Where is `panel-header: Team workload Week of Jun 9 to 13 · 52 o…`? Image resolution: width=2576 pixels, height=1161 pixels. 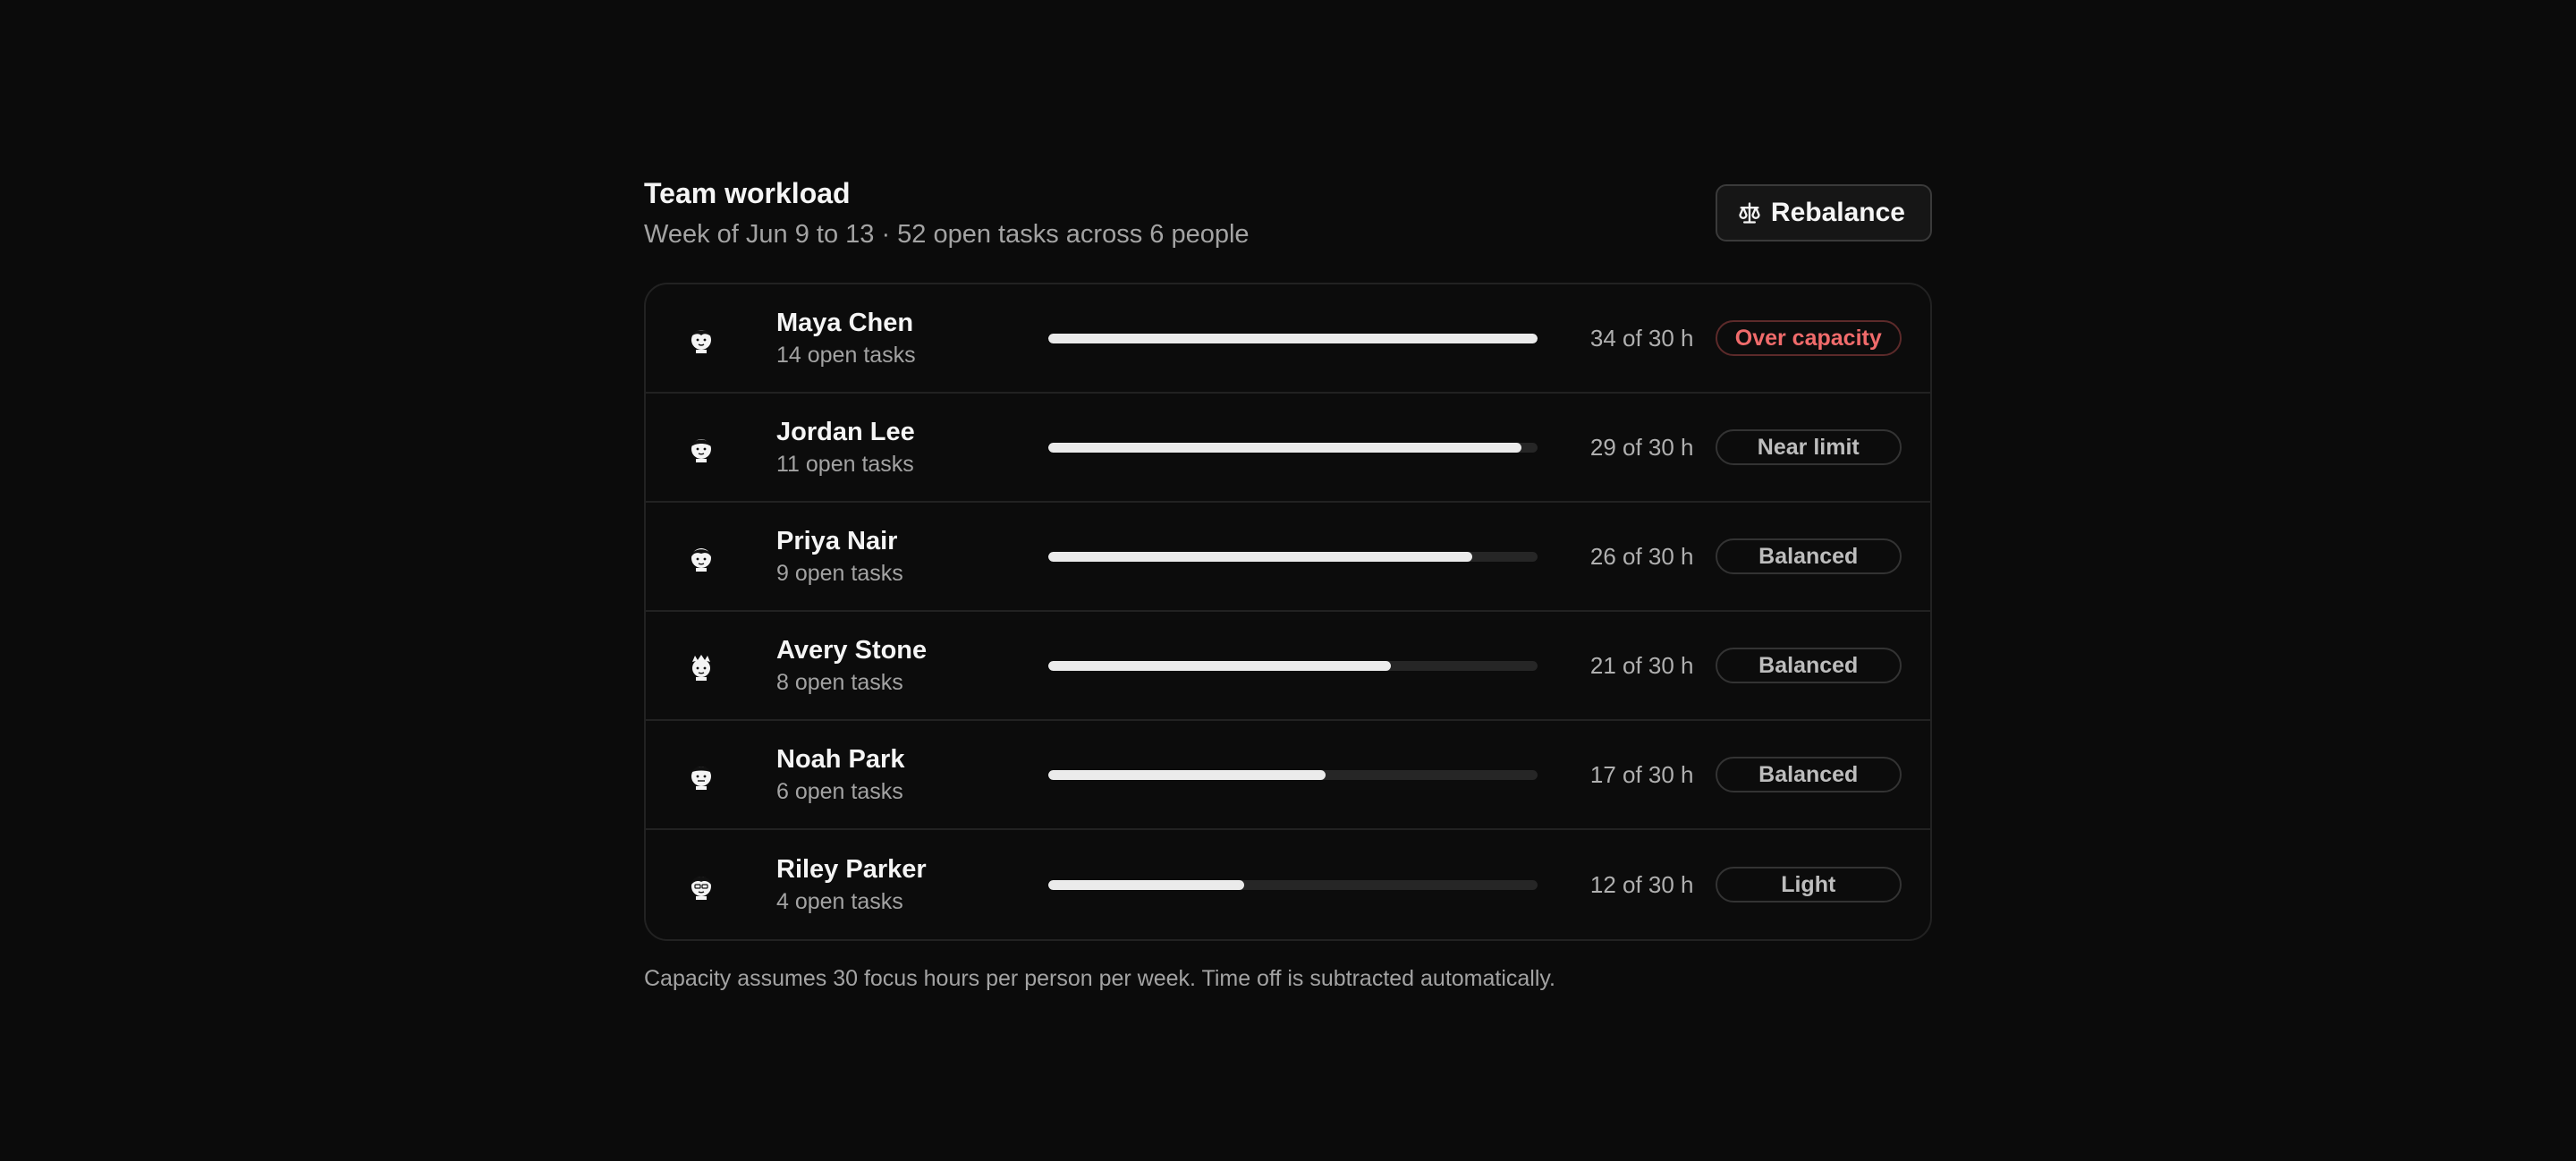
panel-header: Team workload Week of Jun 9 to 13 · 52 o… is located at coordinates (1288, 229).